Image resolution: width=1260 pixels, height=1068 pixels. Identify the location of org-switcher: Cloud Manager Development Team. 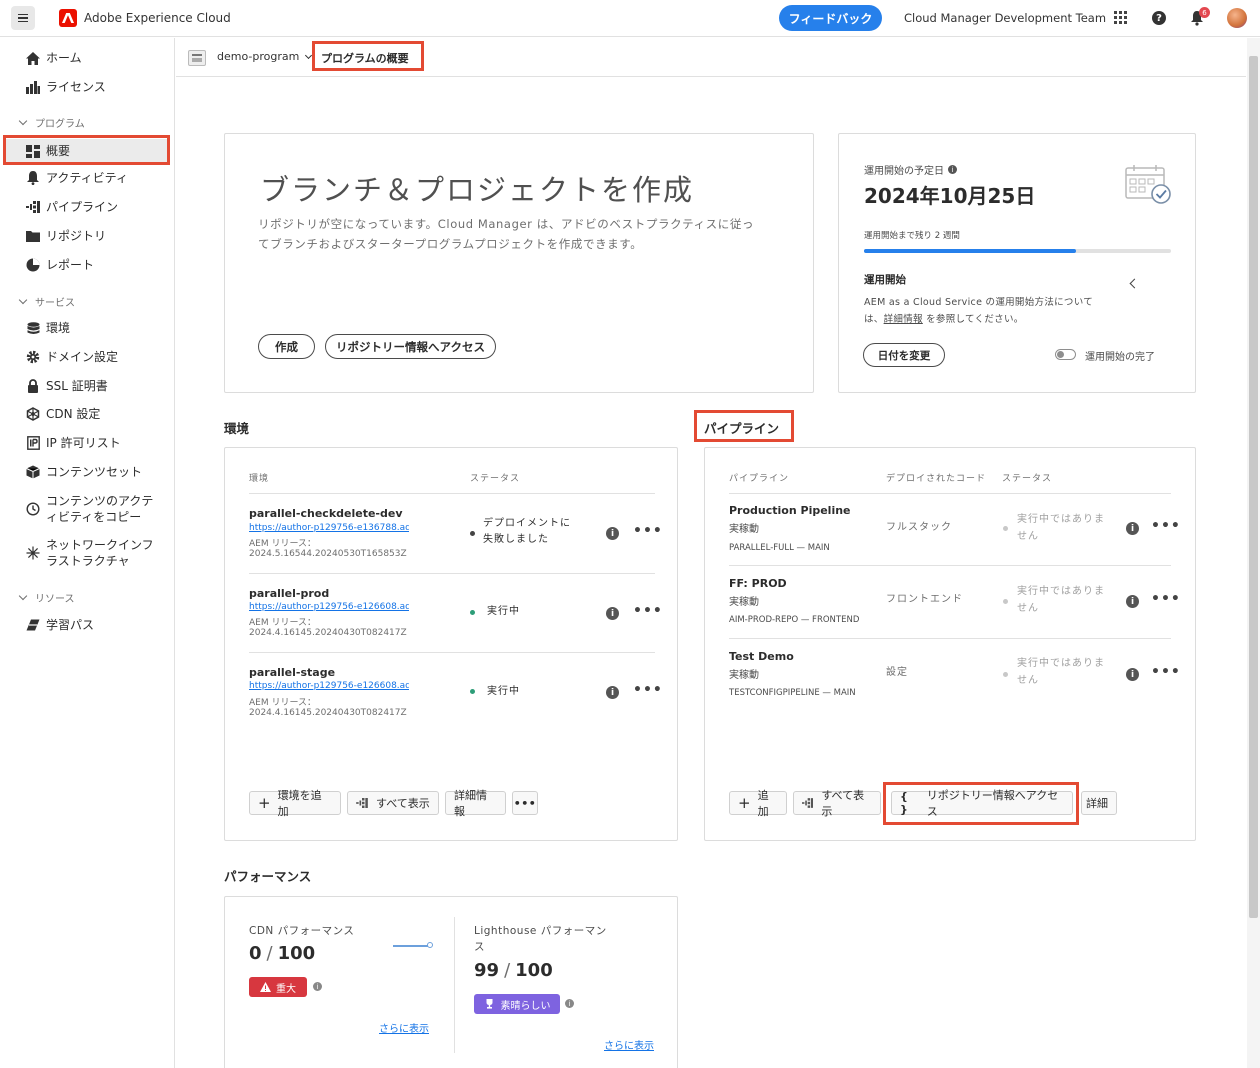
(1005, 18).